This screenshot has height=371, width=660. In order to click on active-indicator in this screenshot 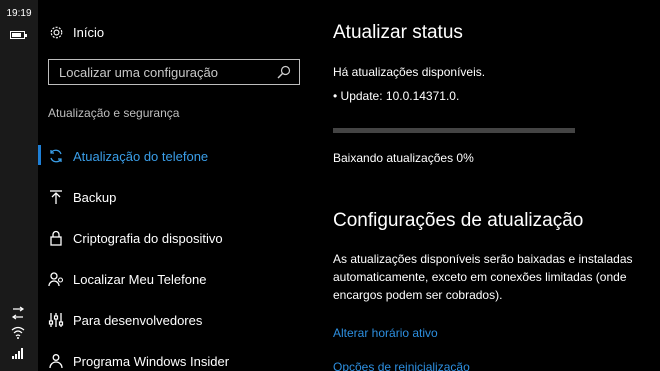, I will do `click(39, 155)`.